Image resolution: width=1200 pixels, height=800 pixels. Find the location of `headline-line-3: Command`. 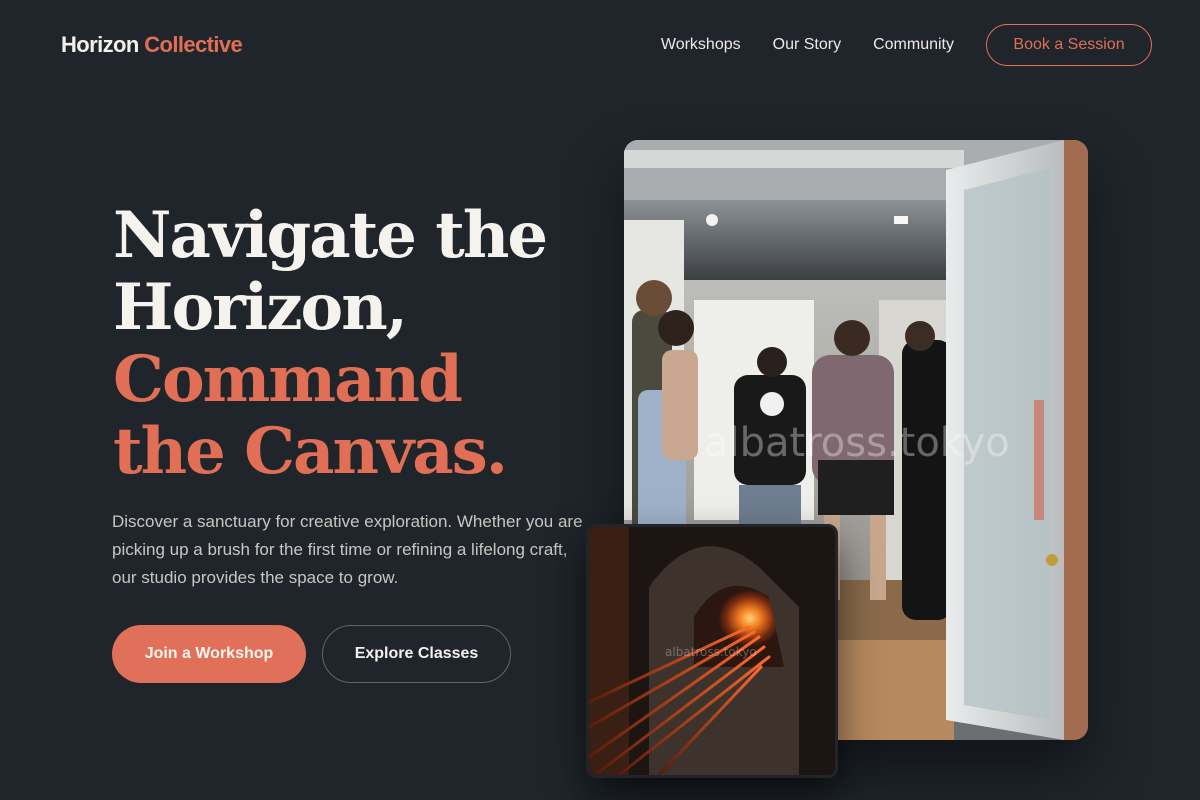

headline-line-3: Command is located at coordinates (288, 379).